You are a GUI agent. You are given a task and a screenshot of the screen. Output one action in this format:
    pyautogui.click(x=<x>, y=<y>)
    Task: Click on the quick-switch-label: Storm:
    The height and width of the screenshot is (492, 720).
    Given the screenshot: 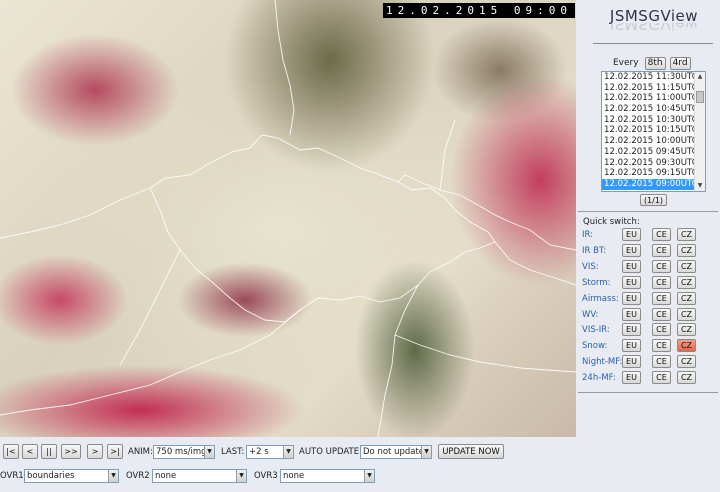 What is the action you would take?
    pyautogui.click(x=596, y=282)
    